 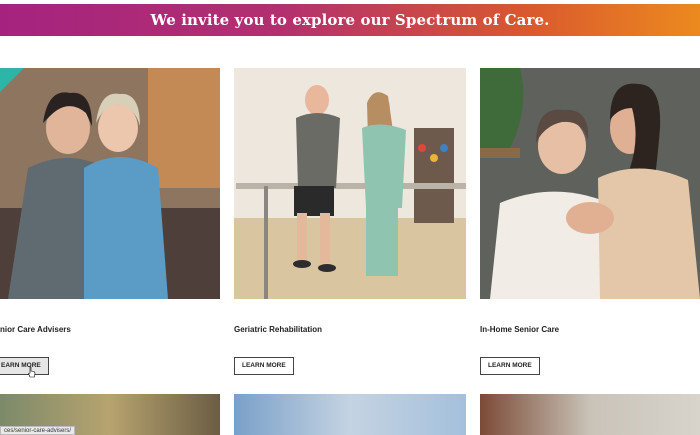 I want to click on card-title: In-Home Senior Care, so click(x=519, y=329).